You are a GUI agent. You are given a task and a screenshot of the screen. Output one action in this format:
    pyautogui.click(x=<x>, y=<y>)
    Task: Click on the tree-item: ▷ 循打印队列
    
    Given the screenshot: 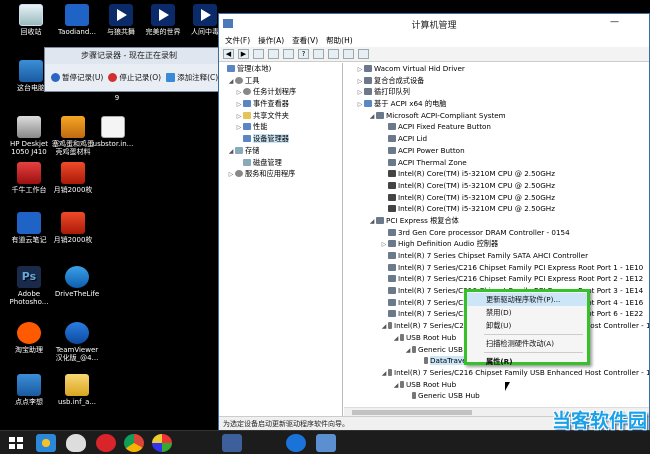 What is the action you would take?
    pyautogui.click(x=496, y=92)
    